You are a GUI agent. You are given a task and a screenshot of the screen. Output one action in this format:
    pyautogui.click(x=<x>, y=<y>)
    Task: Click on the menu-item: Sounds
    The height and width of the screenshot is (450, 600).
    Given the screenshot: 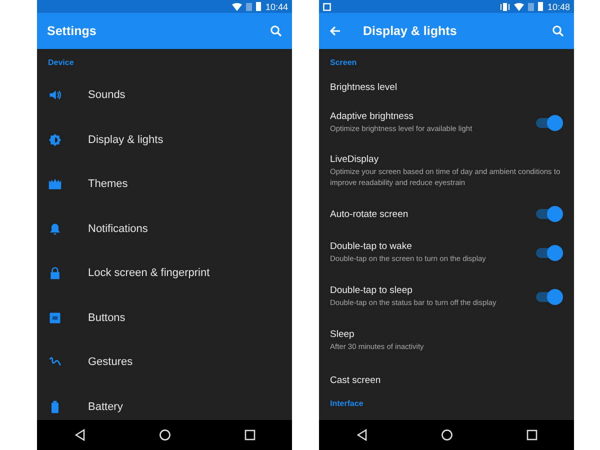 What is the action you would take?
    pyautogui.click(x=107, y=95)
    